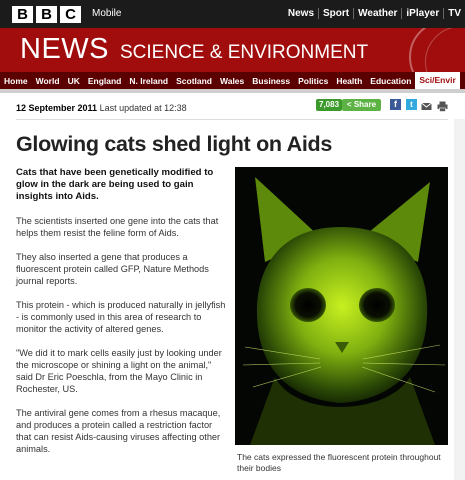 The image size is (465, 480). I want to click on nav-item-education: Education, so click(390, 81).